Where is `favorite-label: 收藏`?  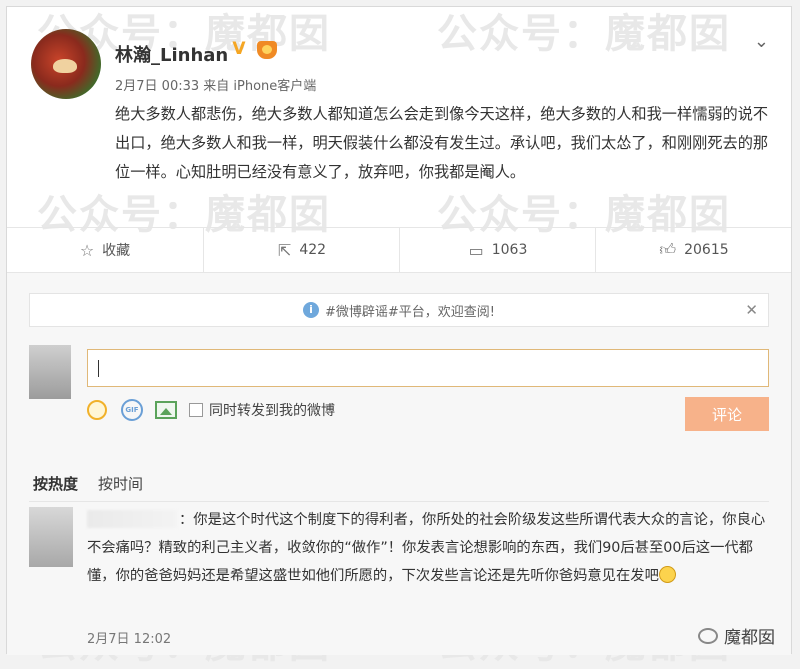
favorite-label: 收藏 is located at coordinates (116, 251).